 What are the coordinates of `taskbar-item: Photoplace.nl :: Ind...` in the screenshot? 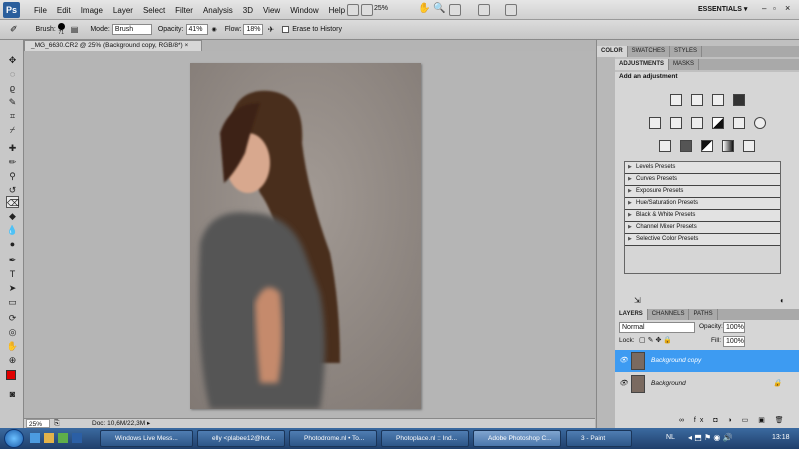 It's located at (425, 438).